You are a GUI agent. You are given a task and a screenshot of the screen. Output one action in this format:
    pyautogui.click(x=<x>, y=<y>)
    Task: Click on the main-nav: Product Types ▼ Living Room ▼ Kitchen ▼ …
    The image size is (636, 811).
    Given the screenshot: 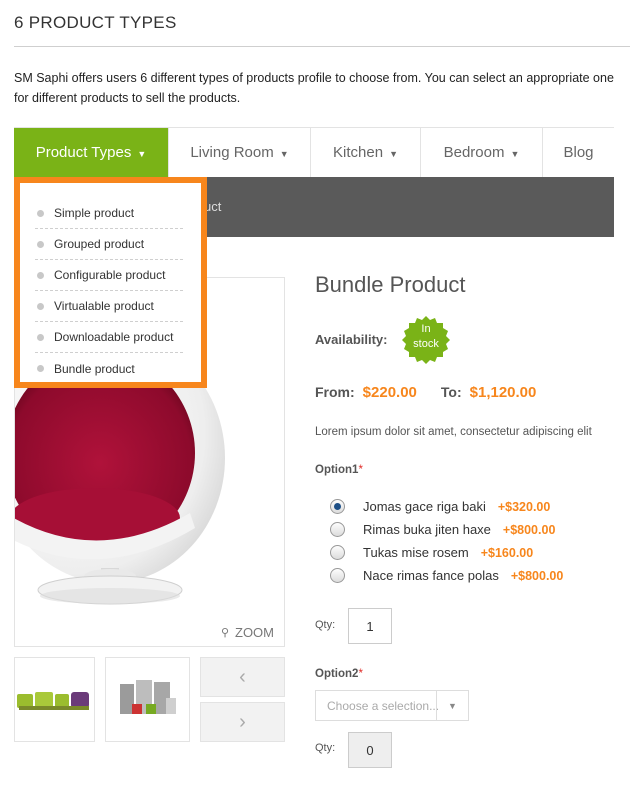 What is the action you would take?
    pyautogui.click(x=314, y=152)
    